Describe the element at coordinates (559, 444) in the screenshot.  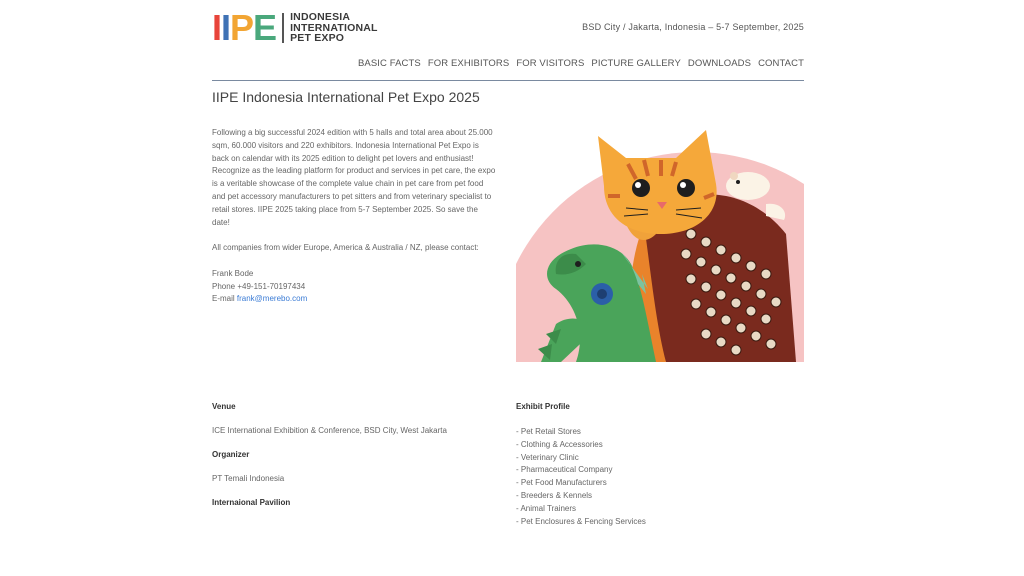
I see `list-item: - Clothing & Accessories` at that location.